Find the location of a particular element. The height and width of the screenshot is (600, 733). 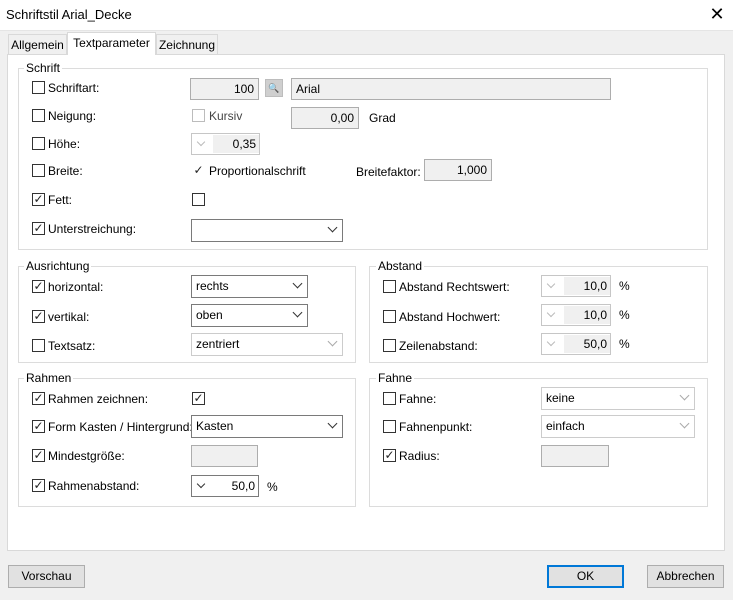

proportional-label: Proportionalschrift is located at coordinates (257, 171).